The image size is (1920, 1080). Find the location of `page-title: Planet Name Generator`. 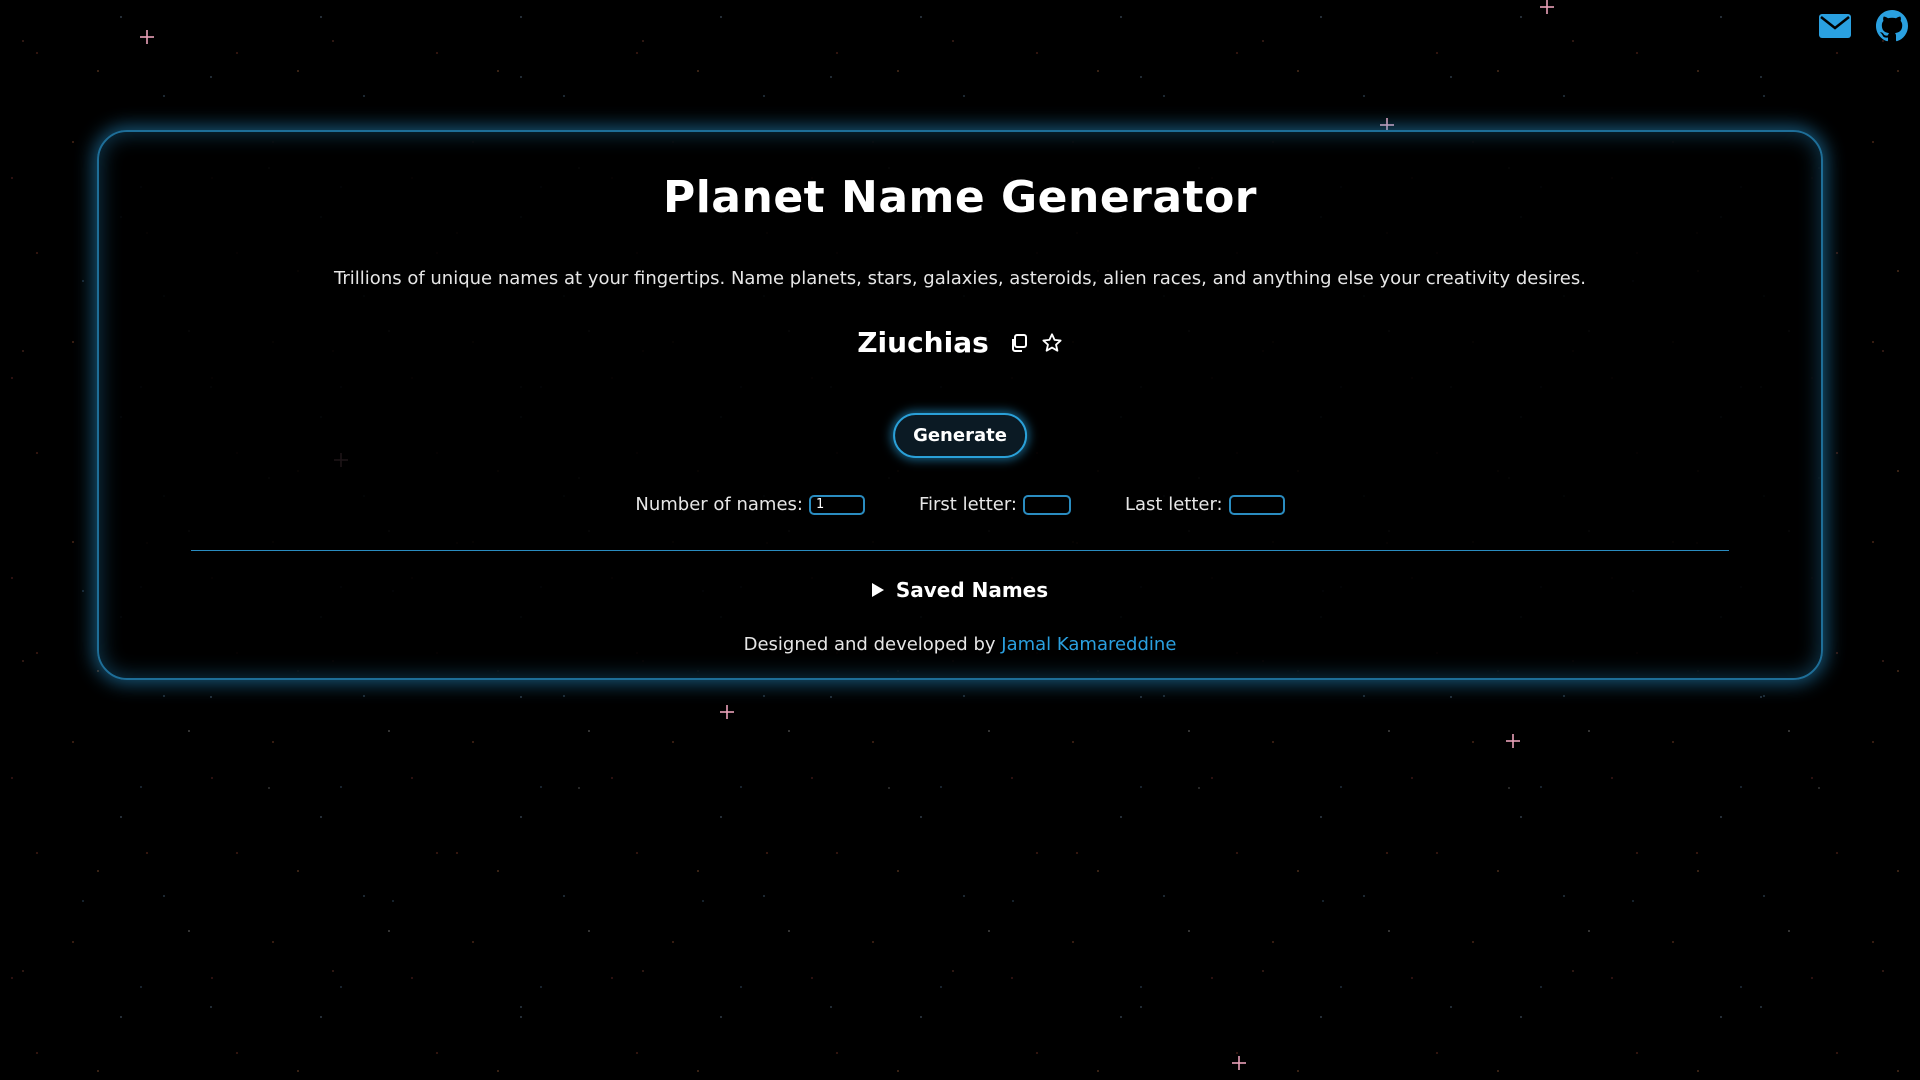

page-title: Planet Name Generator is located at coordinates (960, 197).